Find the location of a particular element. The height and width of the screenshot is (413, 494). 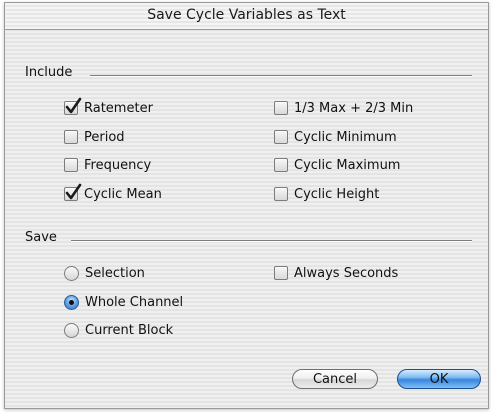

title-bar: Save Cycle Variables as Text is located at coordinates (246, 16).